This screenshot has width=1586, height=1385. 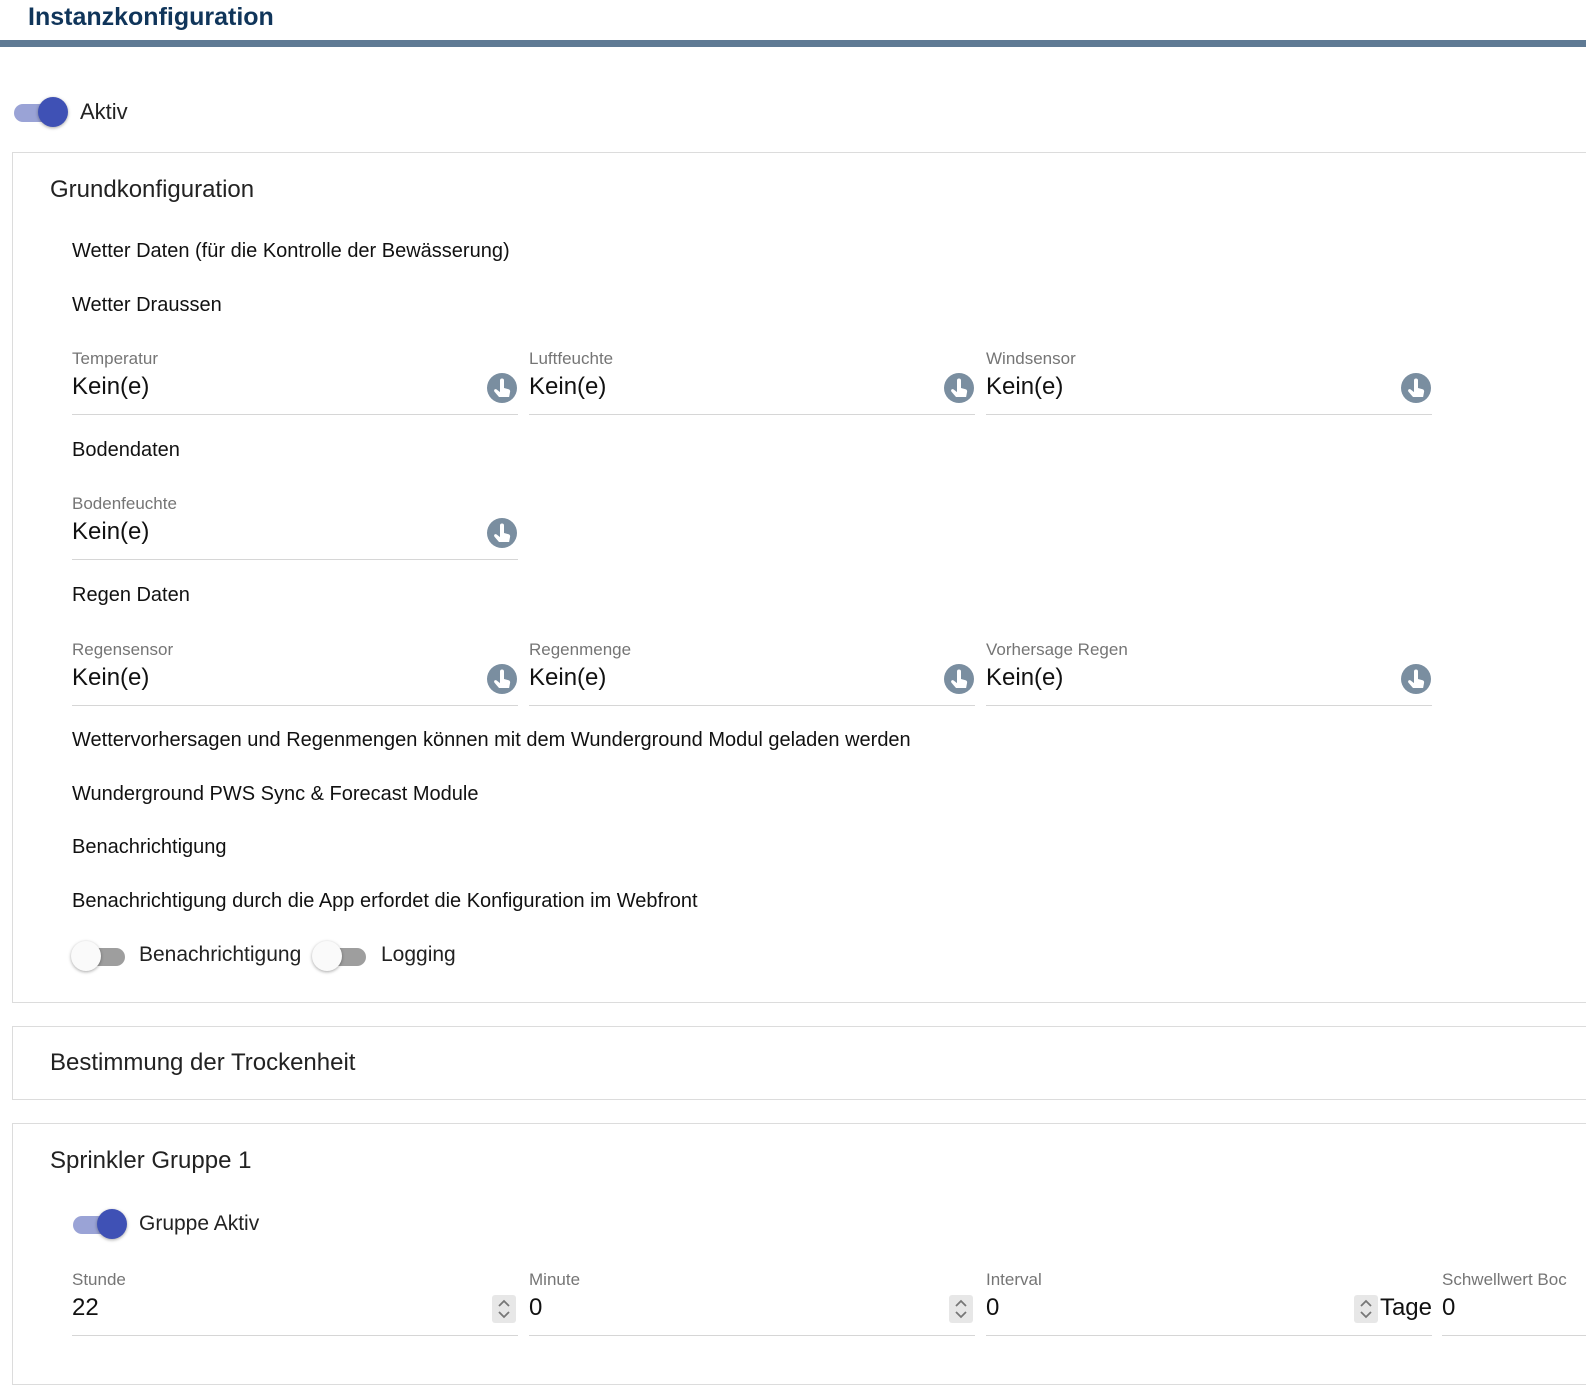 I want to click on field-label: Luftfeuchte, so click(x=571, y=358).